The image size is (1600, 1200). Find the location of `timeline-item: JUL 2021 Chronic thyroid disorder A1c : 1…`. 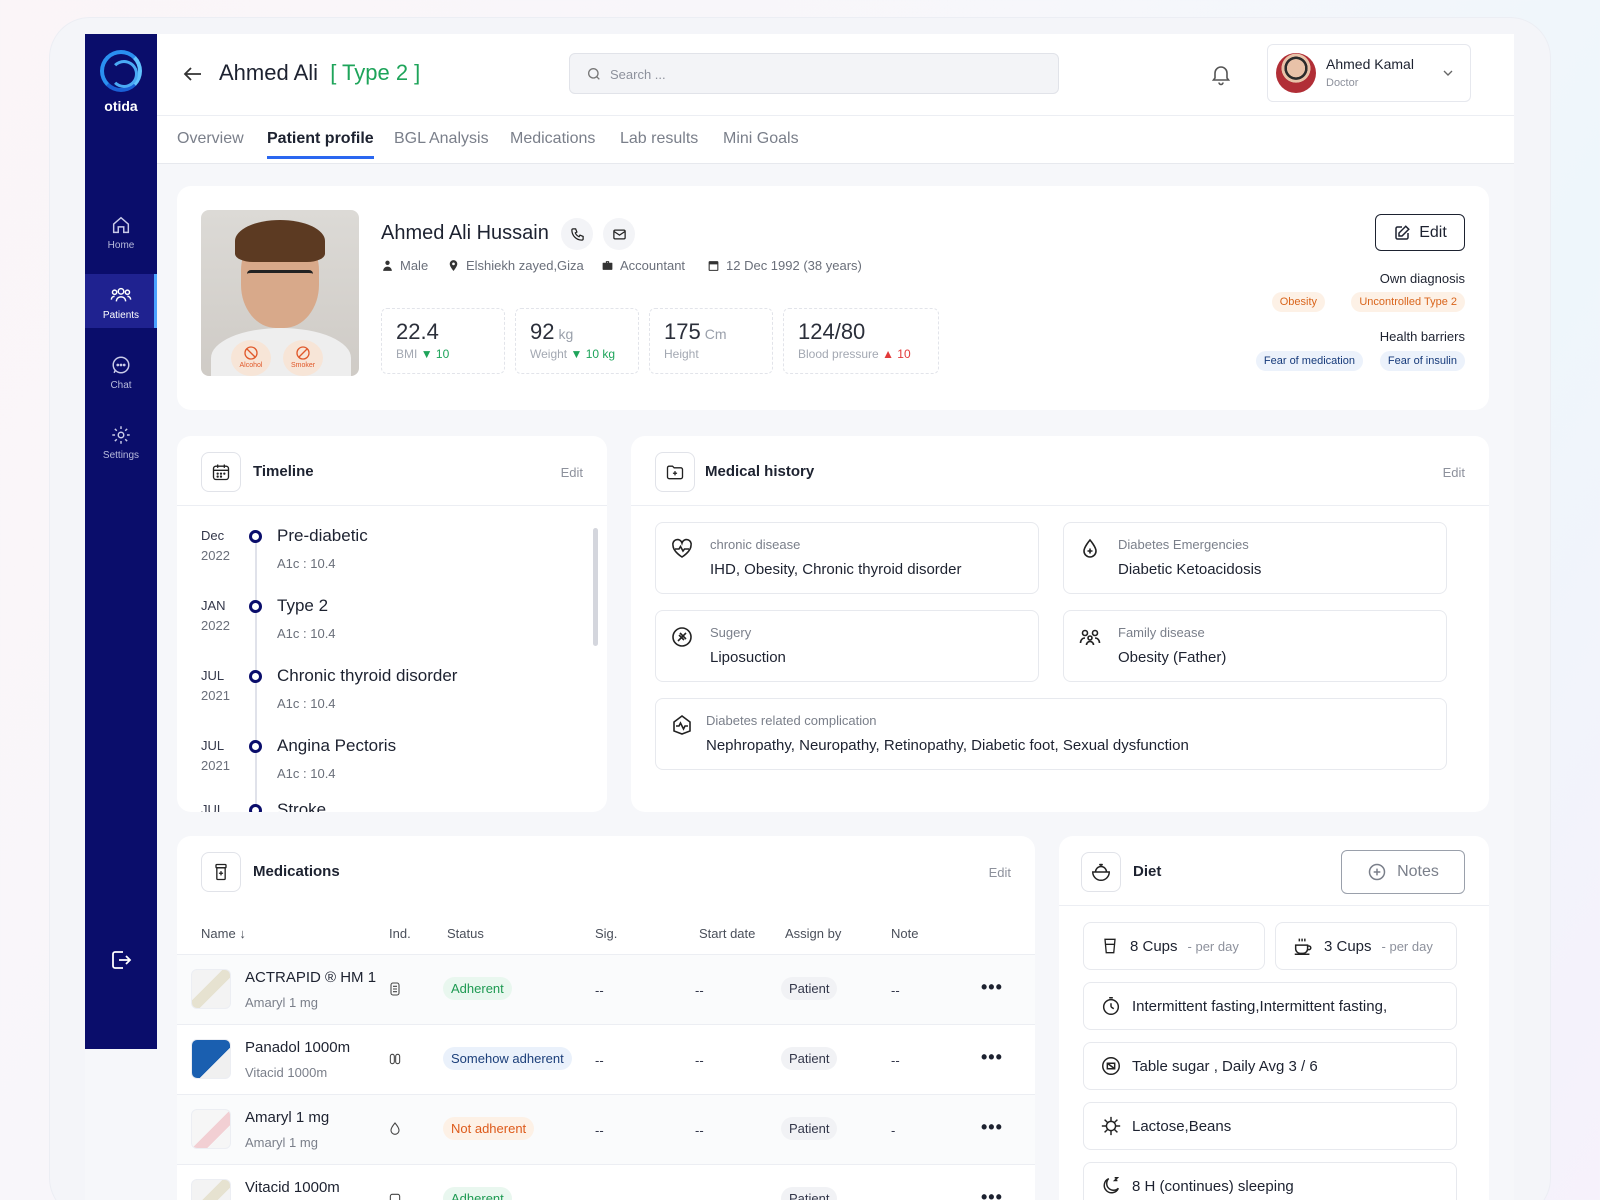

timeline-item: JUL 2021 Chronic thyroid disorder A1c : 1… is located at coordinates (382, 698).